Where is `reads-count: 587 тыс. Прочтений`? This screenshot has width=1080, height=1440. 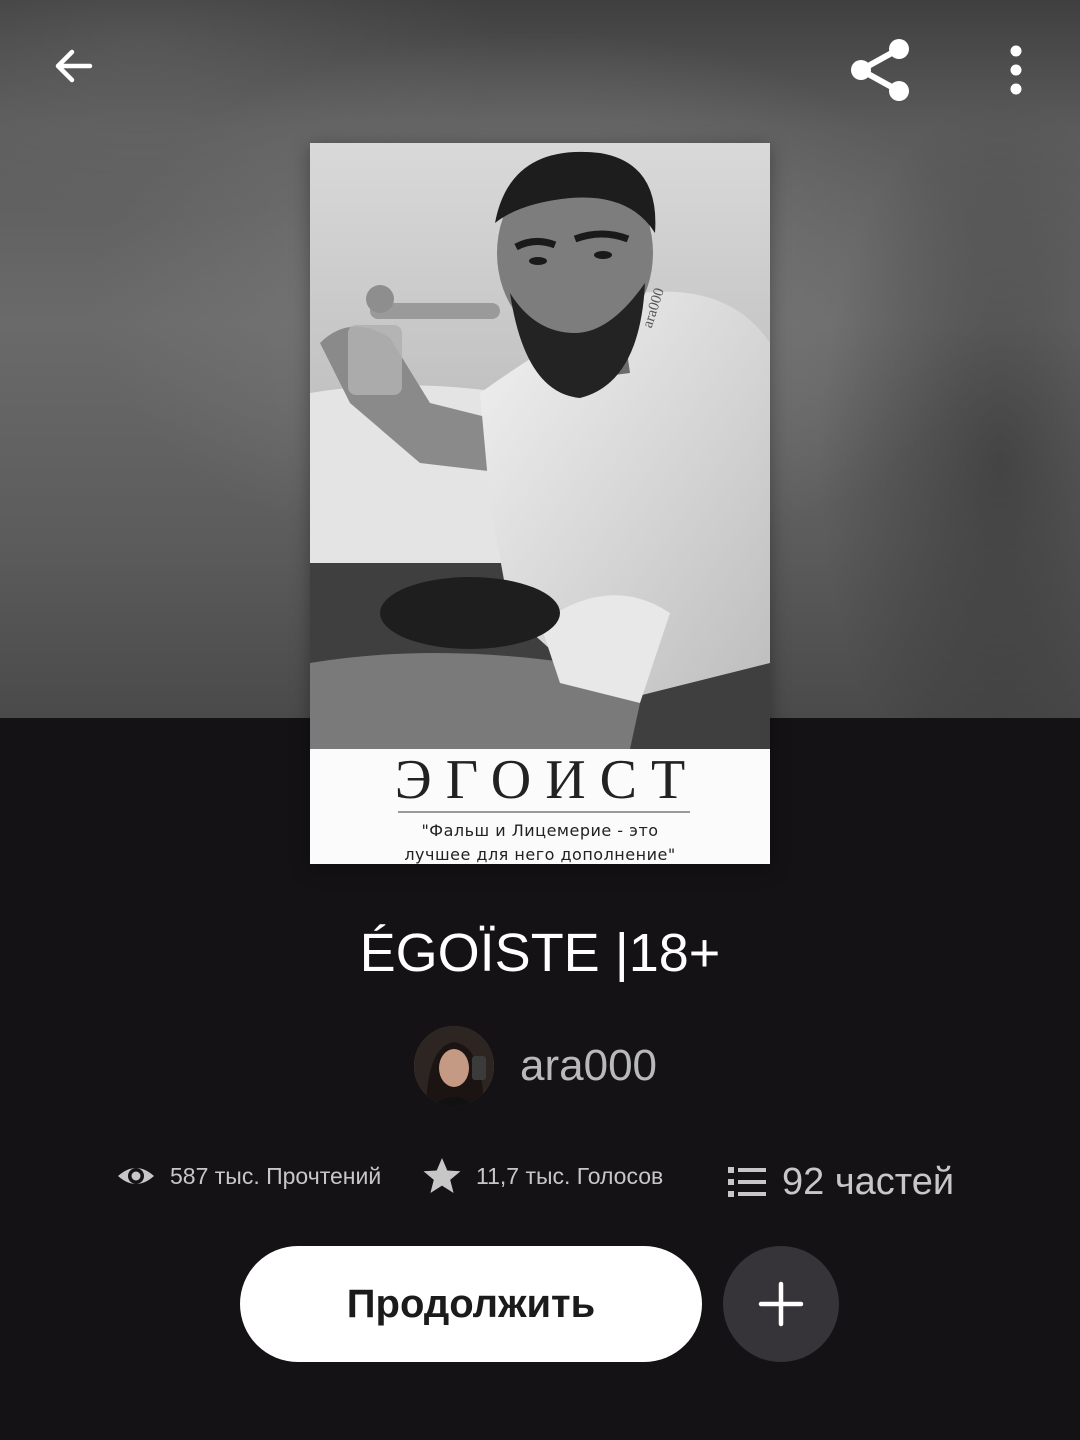
reads-count: 587 тыс. Прочтений is located at coordinates (276, 1175).